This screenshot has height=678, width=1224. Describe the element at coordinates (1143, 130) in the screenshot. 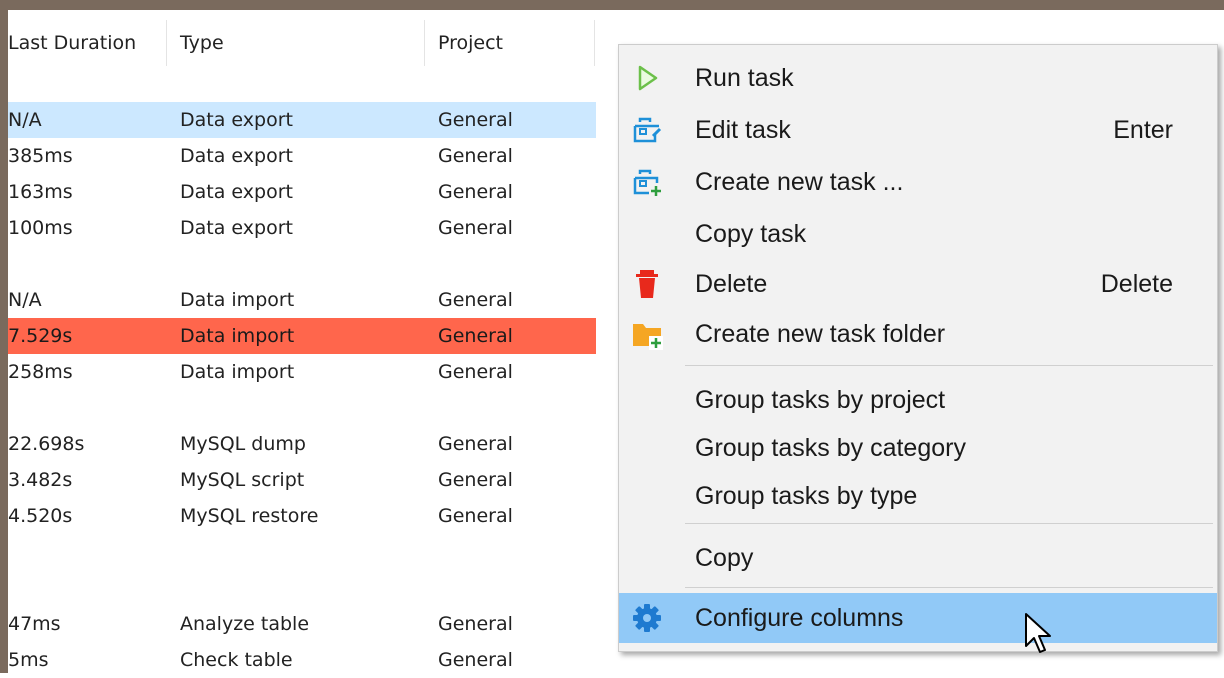

I see `menu-item-shortcut: Enter` at that location.